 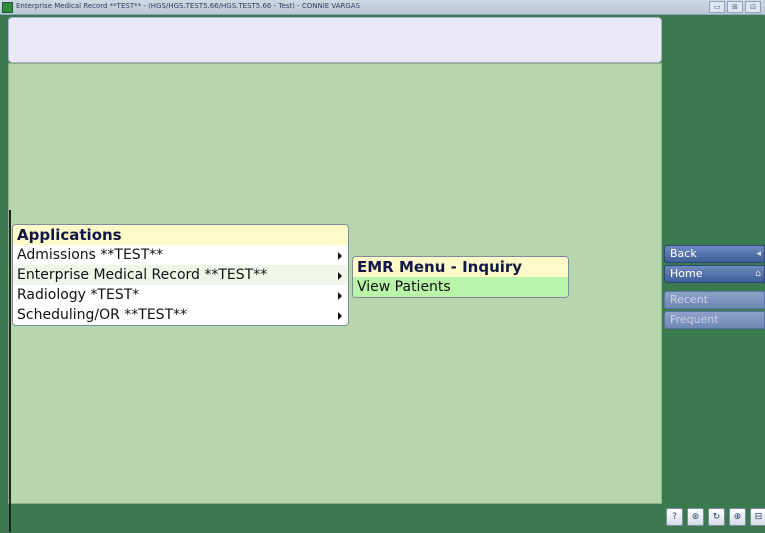 I want to click on header-panel, so click(x=335, y=40).